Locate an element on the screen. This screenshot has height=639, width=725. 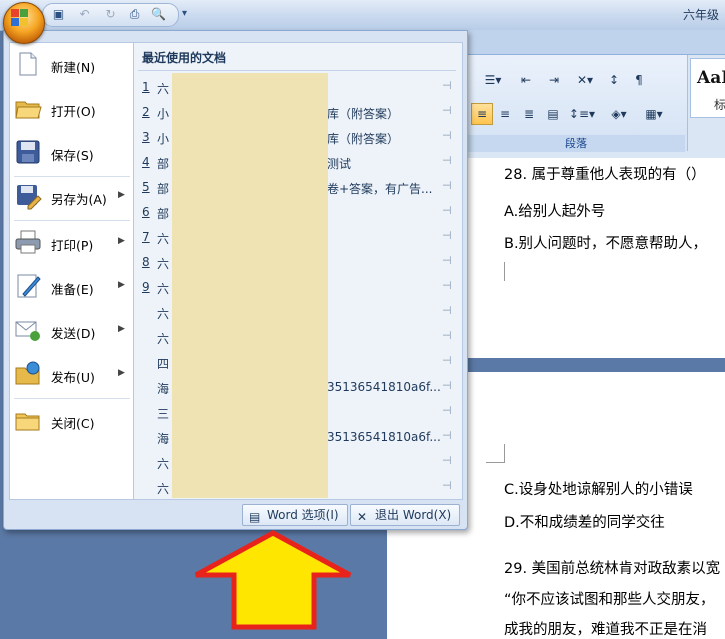
office-logo-icon is located at coordinates (20, 18).